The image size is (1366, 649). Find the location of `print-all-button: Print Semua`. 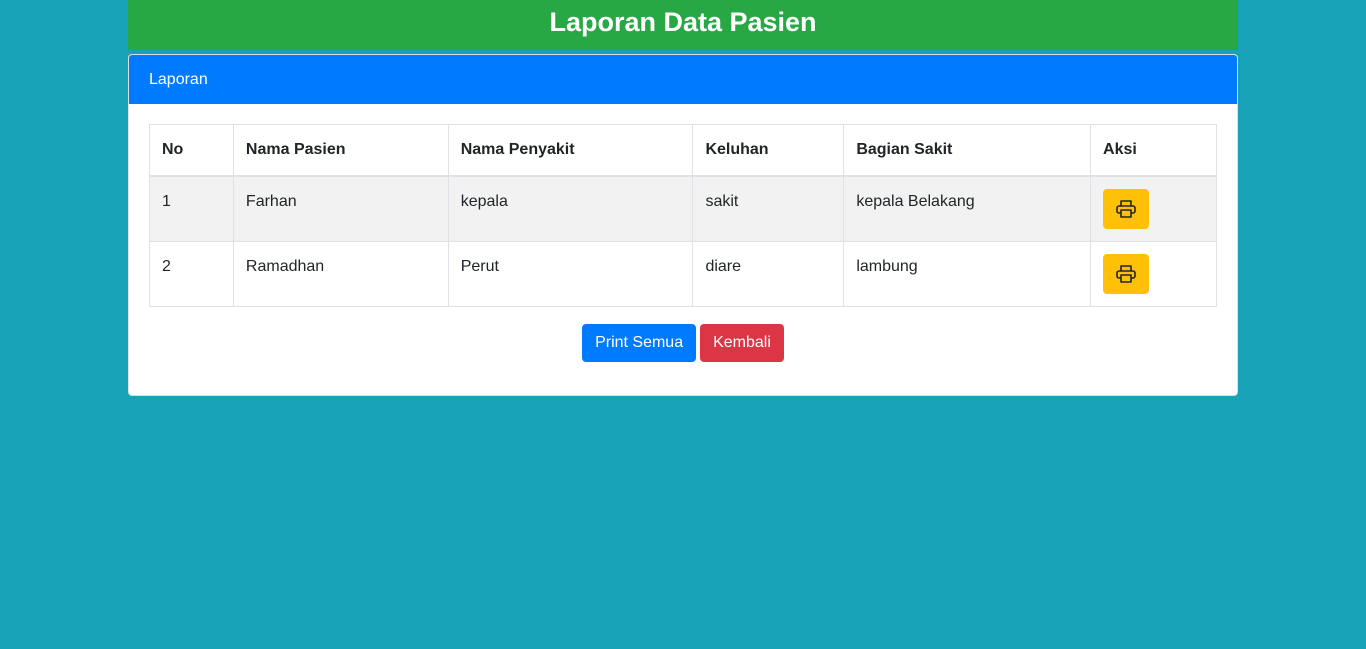

print-all-button: Print Semua is located at coordinates (639, 342).